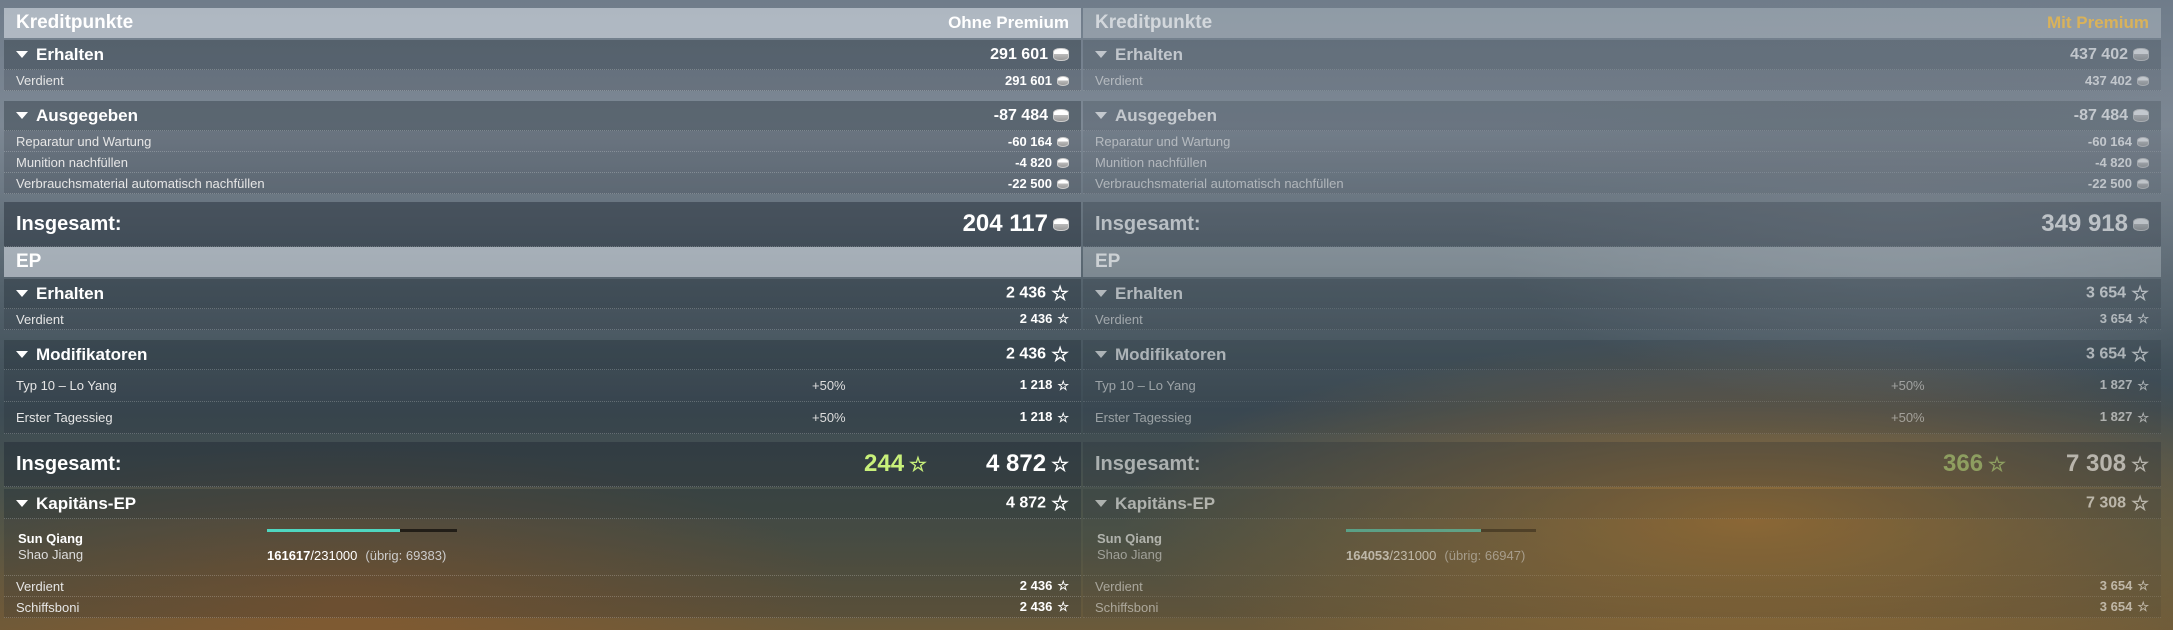 This screenshot has height=630, width=2173. I want to click on item-label: Typ 10 – Lo Yang, so click(66, 385).